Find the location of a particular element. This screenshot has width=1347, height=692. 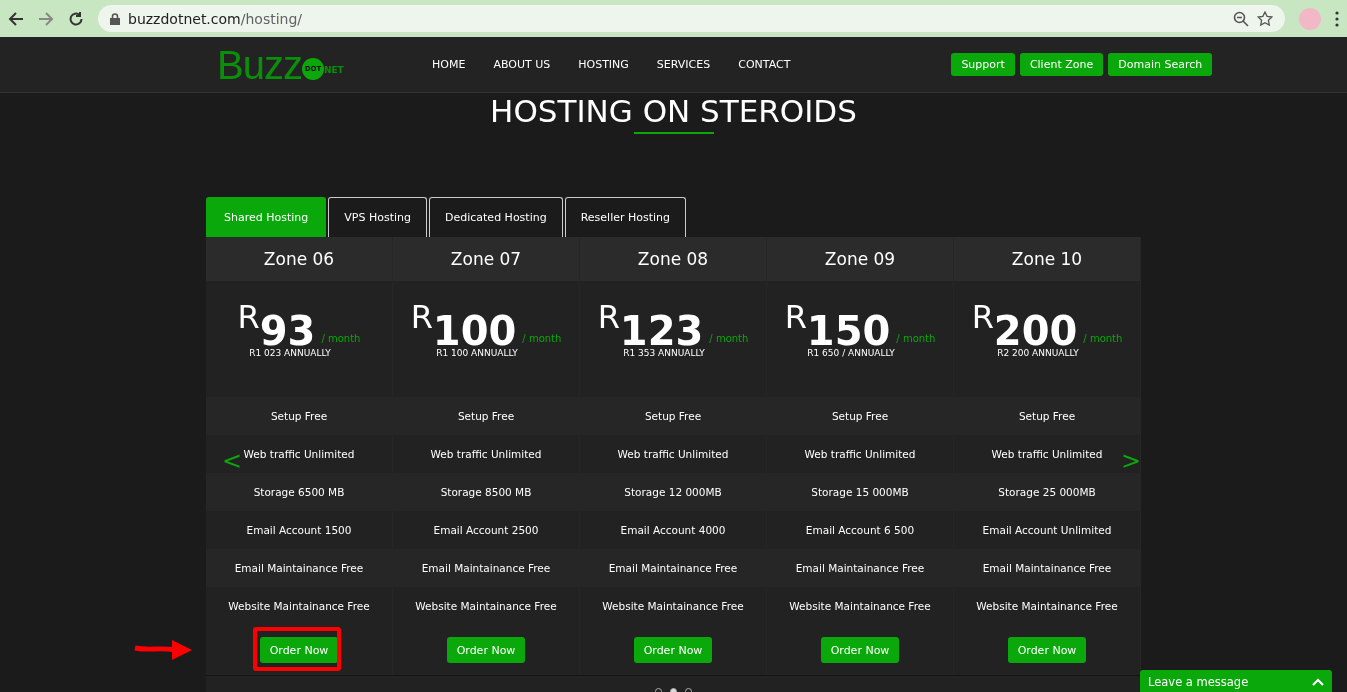

header-button: Client Zone is located at coordinates (1061, 64).